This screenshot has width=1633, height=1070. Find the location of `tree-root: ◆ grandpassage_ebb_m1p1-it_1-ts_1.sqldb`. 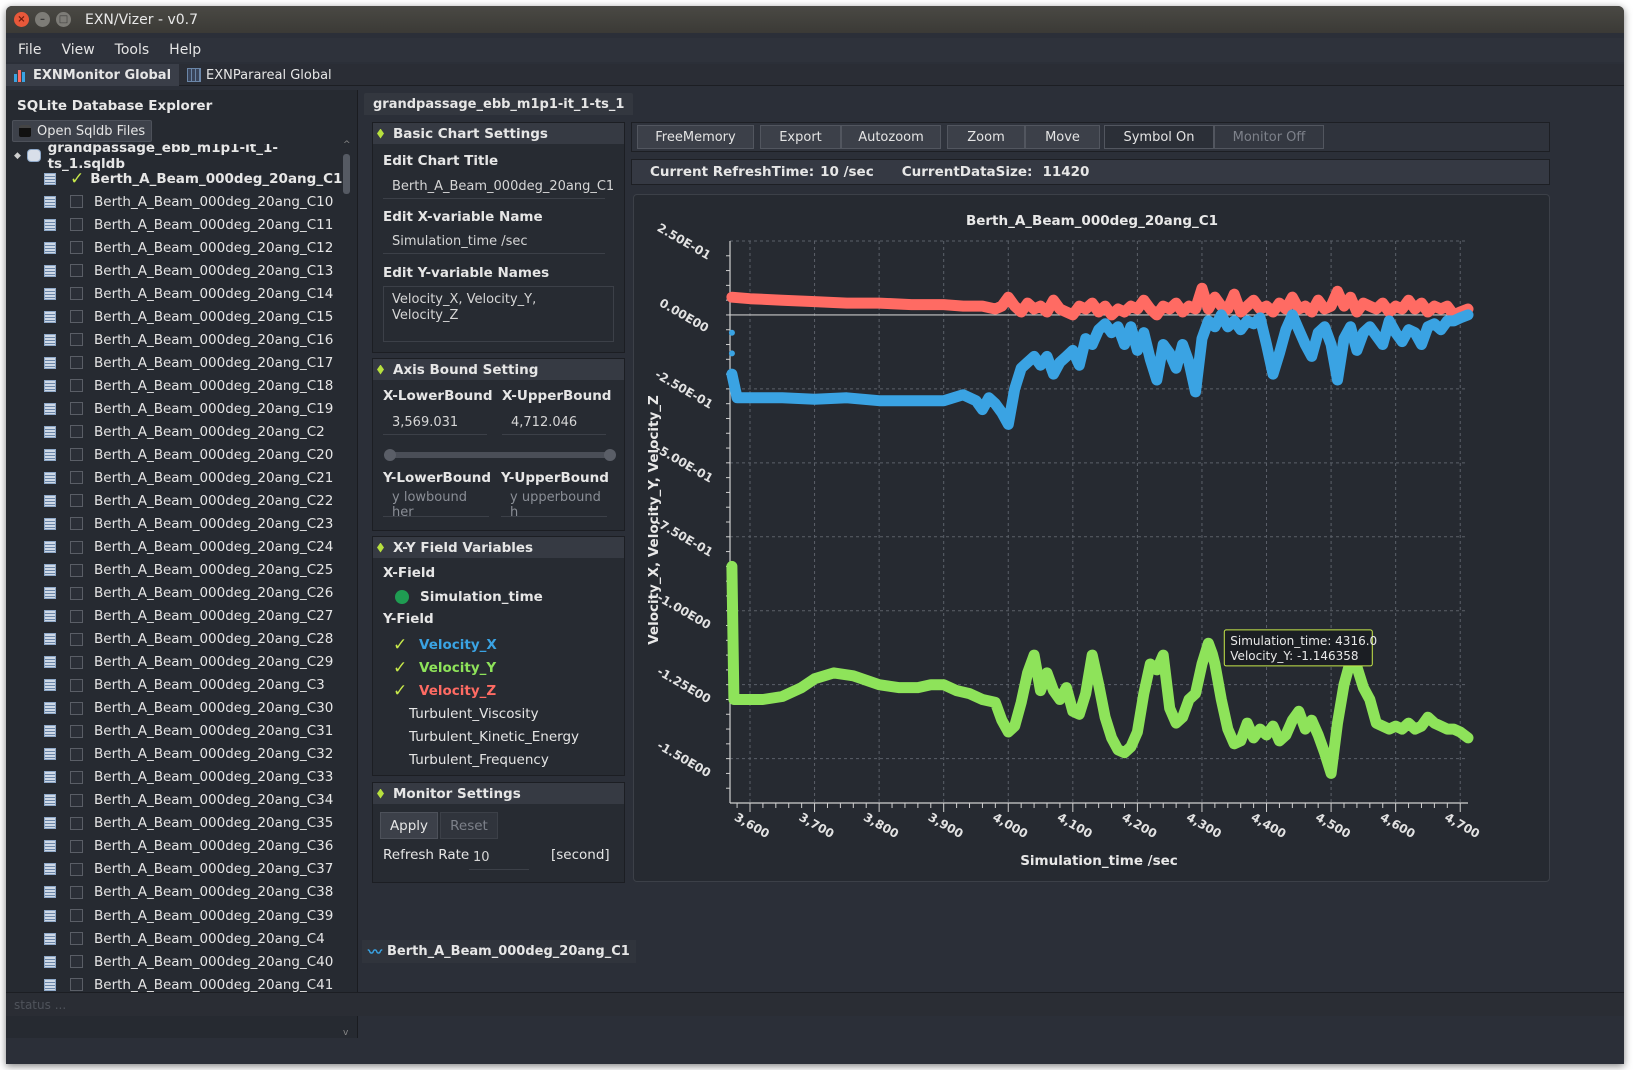

tree-root: ◆ grandpassage_ebb_m1p1-it_1-ts_1.sqldb is located at coordinates (176, 158).